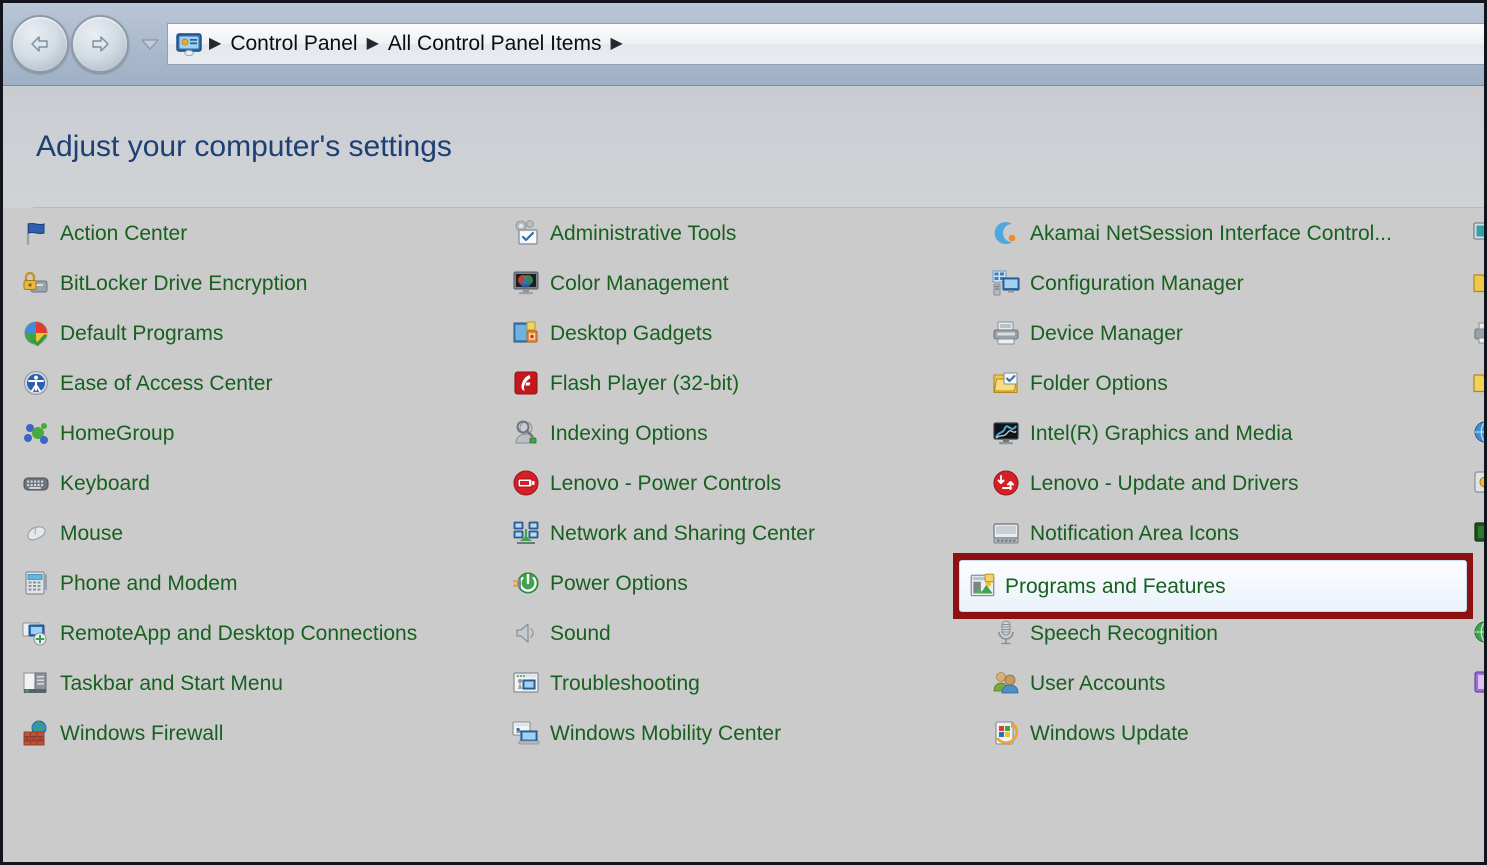 Image resolution: width=1487 pixels, height=865 pixels. Describe the element at coordinates (293, 44) in the screenshot. I see `breadcrumb-control-panel: Control Panel` at that location.